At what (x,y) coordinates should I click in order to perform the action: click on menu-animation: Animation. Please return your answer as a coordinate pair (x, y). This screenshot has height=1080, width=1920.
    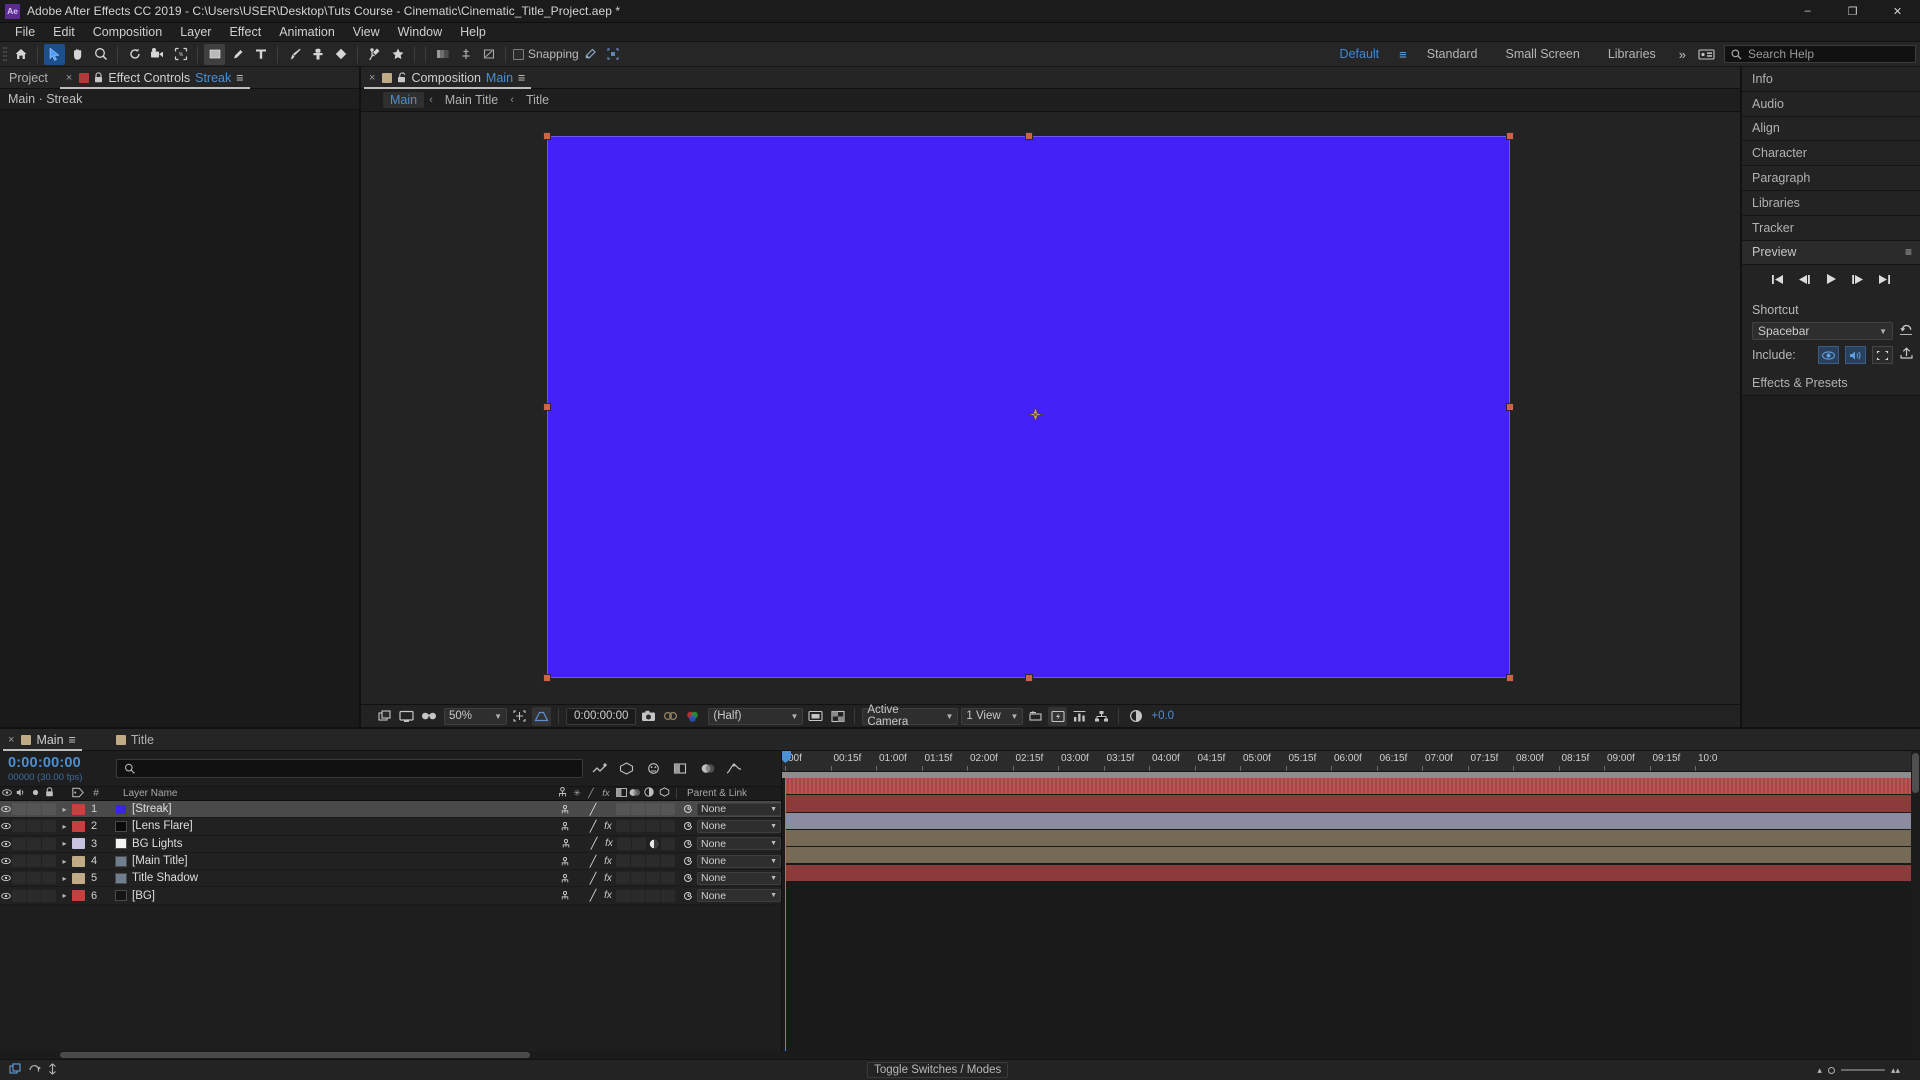
    Looking at the image, I should click on (307, 32).